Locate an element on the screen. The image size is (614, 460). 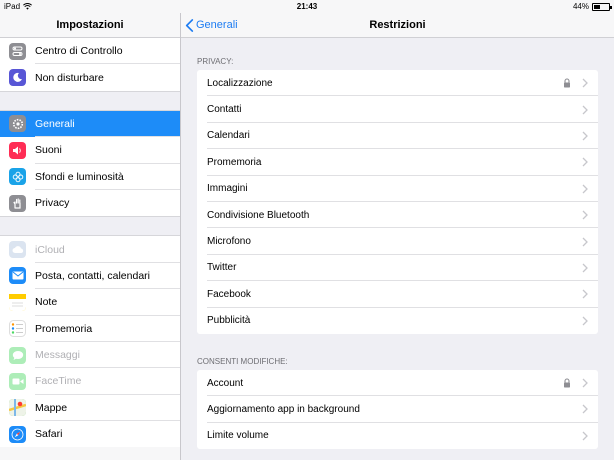
section-header: CONSENTI MODIFICHE: is located at coordinates (242, 361).